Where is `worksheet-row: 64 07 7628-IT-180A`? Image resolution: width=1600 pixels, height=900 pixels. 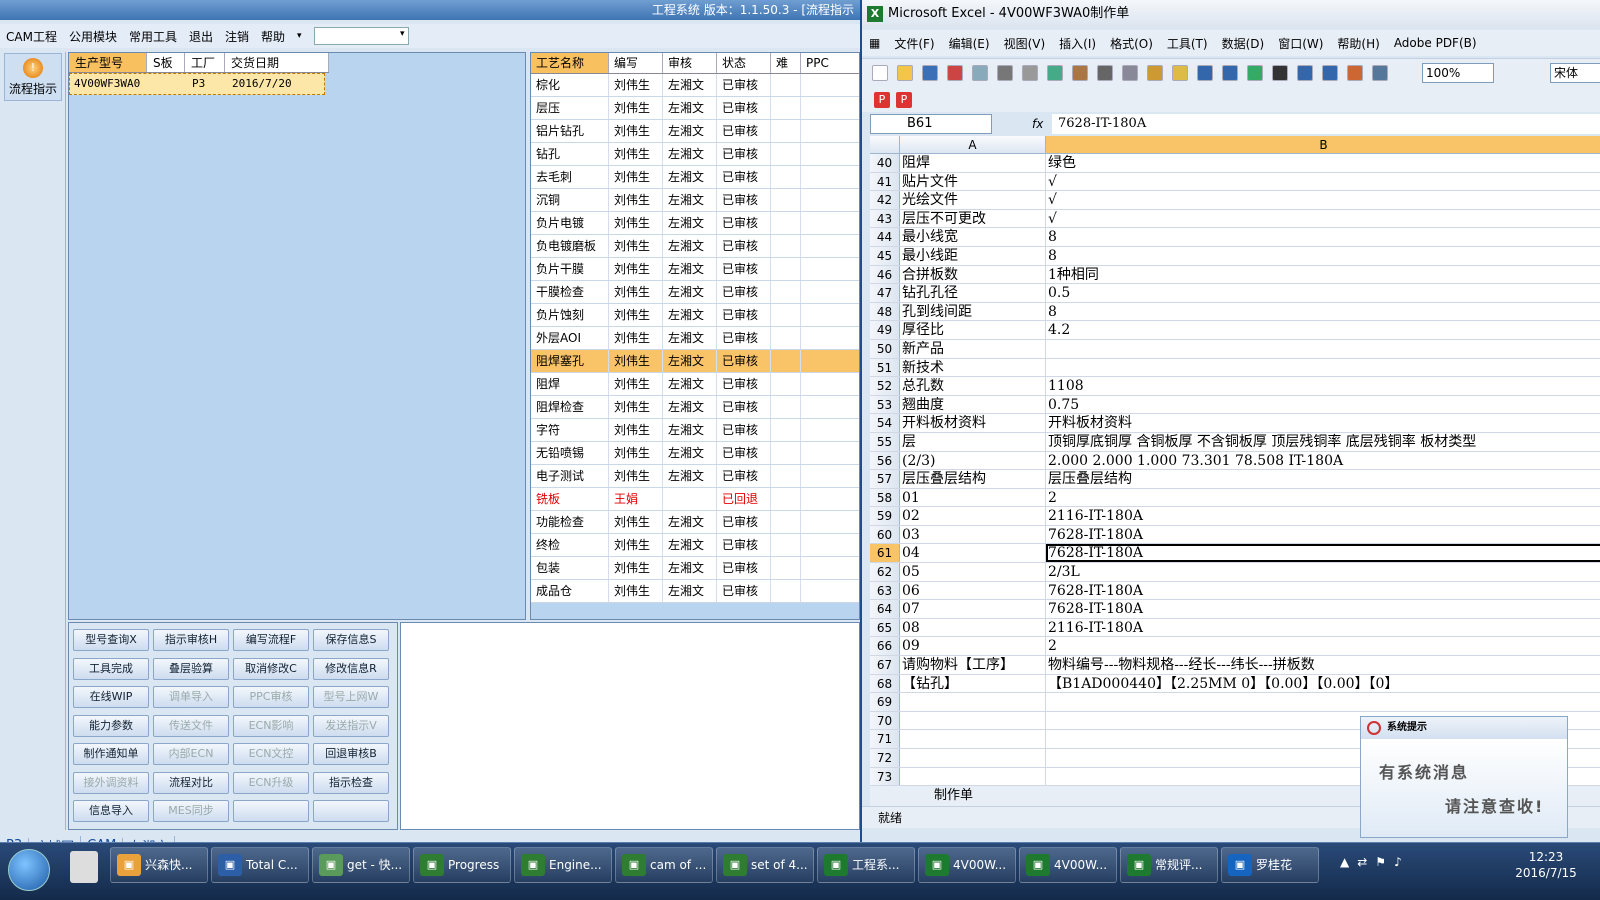 worksheet-row: 64 07 7628-IT-180A is located at coordinates (1235, 609).